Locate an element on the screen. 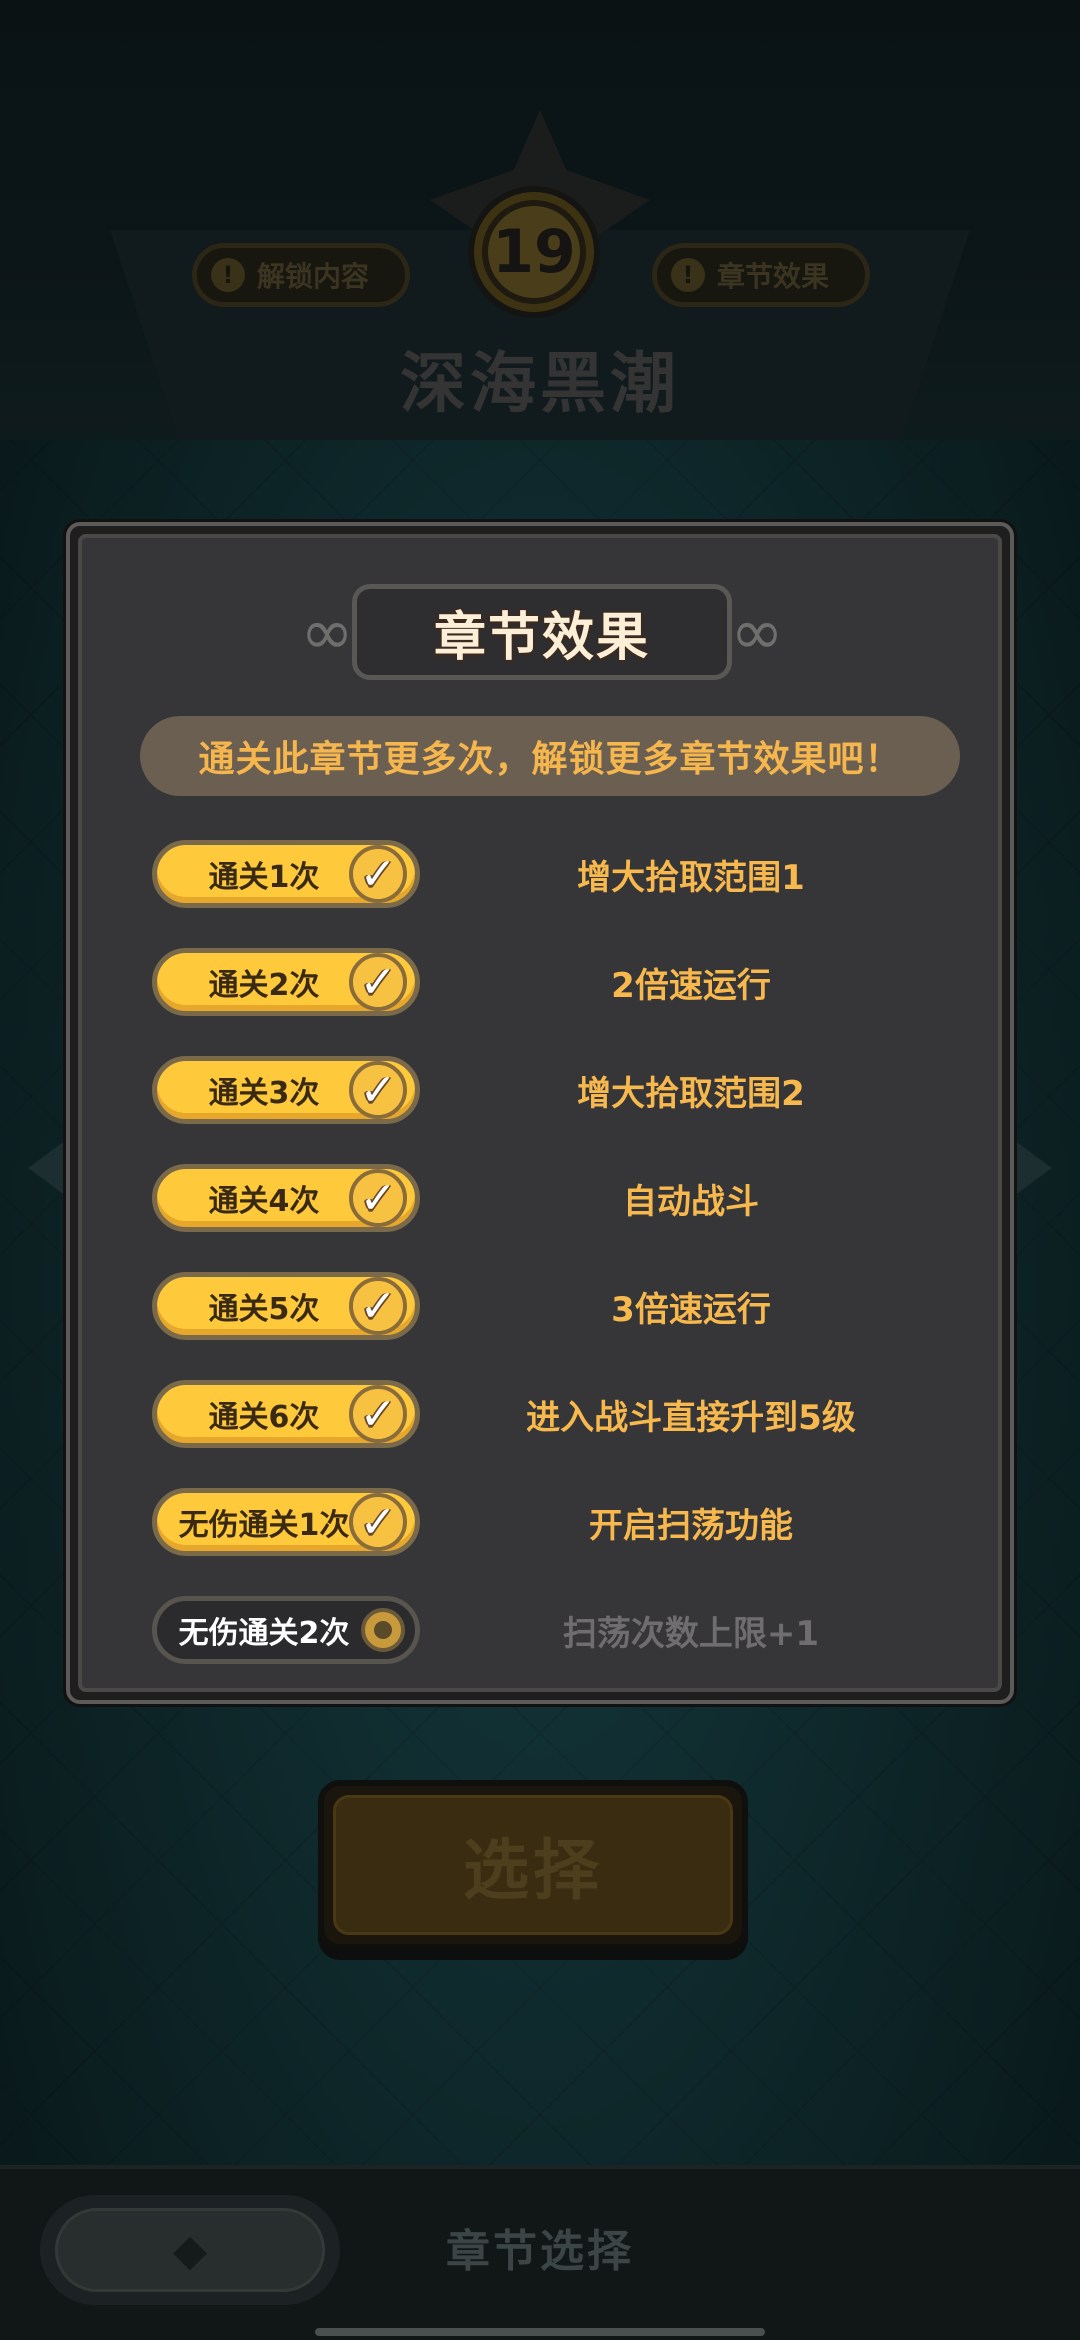 This screenshot has height=2340, width=1080. effect-description: 增大拾取范围2 is located at coordinates (691, 1093).